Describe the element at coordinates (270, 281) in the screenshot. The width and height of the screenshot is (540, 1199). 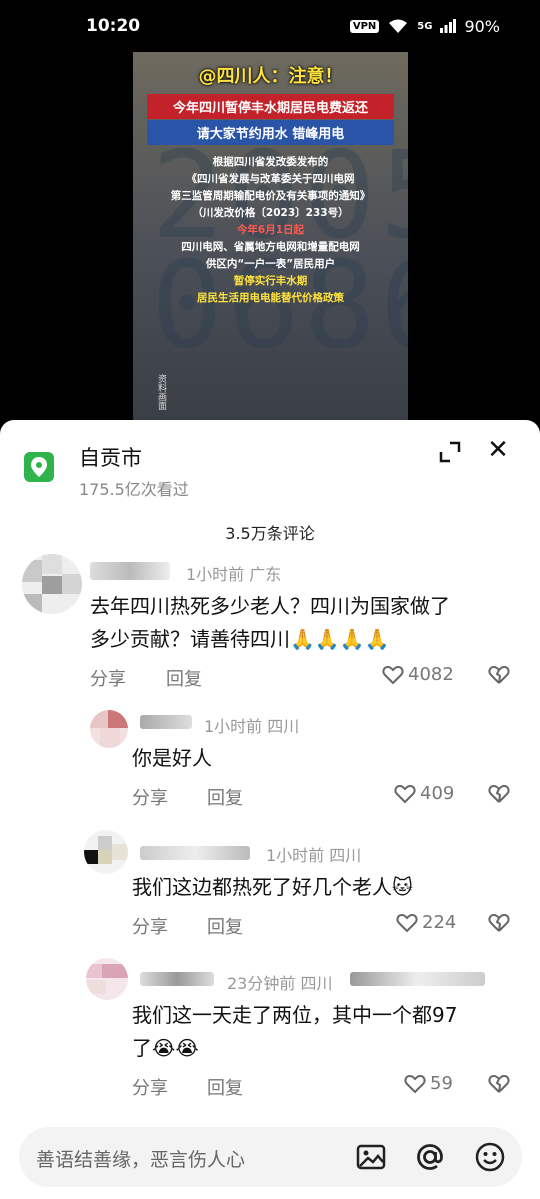
I see `body-highlight: 暂停实行丰水期` at that location.